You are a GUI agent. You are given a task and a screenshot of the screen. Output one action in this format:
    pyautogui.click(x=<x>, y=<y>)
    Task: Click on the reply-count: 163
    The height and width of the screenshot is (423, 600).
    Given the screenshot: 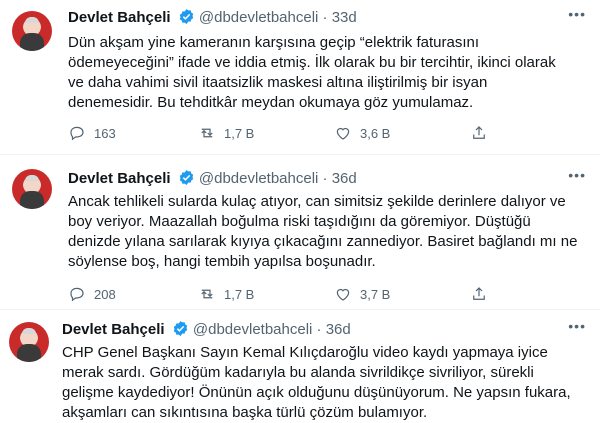 What is the action you would take?
    pyautogui.click(x=105, y=133)
    